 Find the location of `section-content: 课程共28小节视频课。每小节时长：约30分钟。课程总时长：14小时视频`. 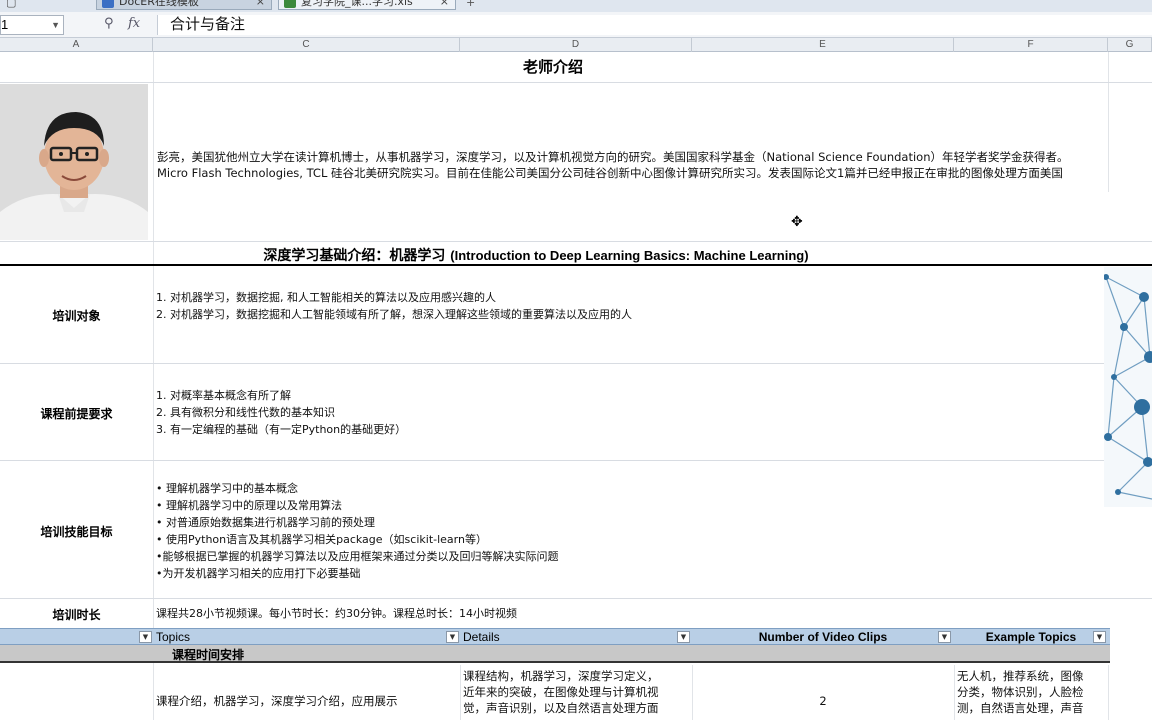

section-content: 课程共28小节视频课。每小节时长：约30分钟。课程总时长：14小时视频 is located at coordinates (336, 613).